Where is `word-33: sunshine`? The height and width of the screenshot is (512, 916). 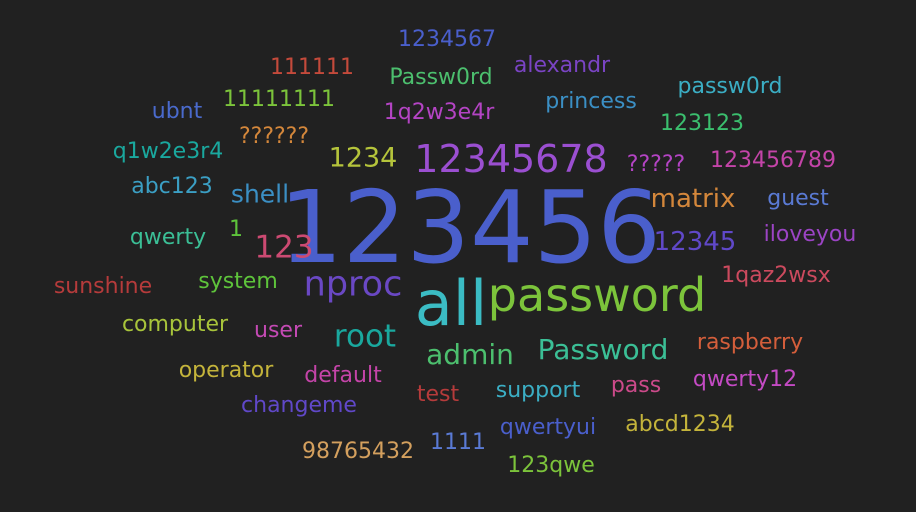
word-33: sunshine is located at coordinates (103, 286).